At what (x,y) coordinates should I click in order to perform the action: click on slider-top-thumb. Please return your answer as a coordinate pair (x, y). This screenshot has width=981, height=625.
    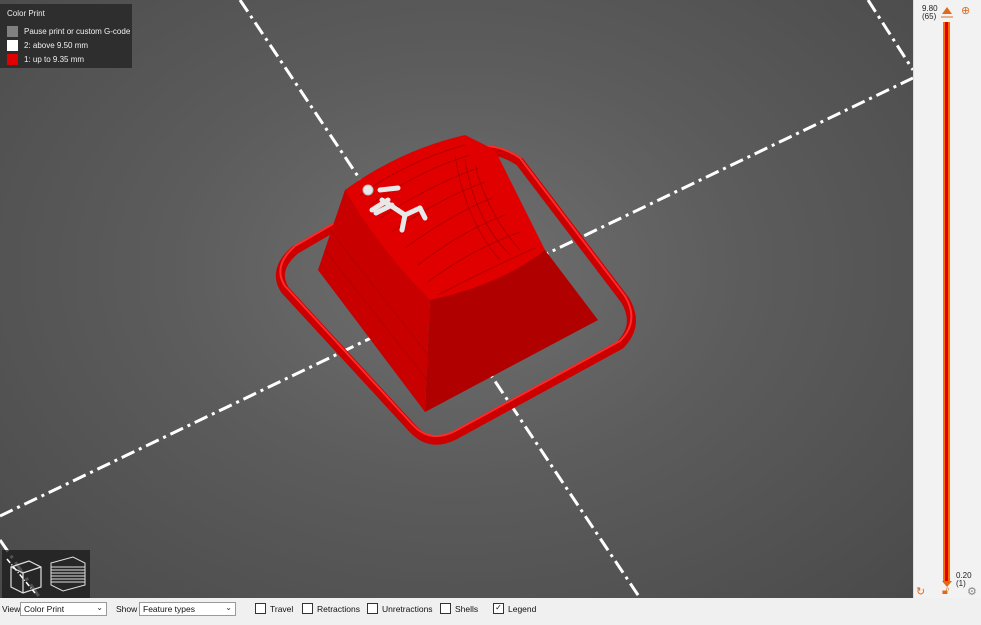
    Looking at the image, I should click on (947, 13).